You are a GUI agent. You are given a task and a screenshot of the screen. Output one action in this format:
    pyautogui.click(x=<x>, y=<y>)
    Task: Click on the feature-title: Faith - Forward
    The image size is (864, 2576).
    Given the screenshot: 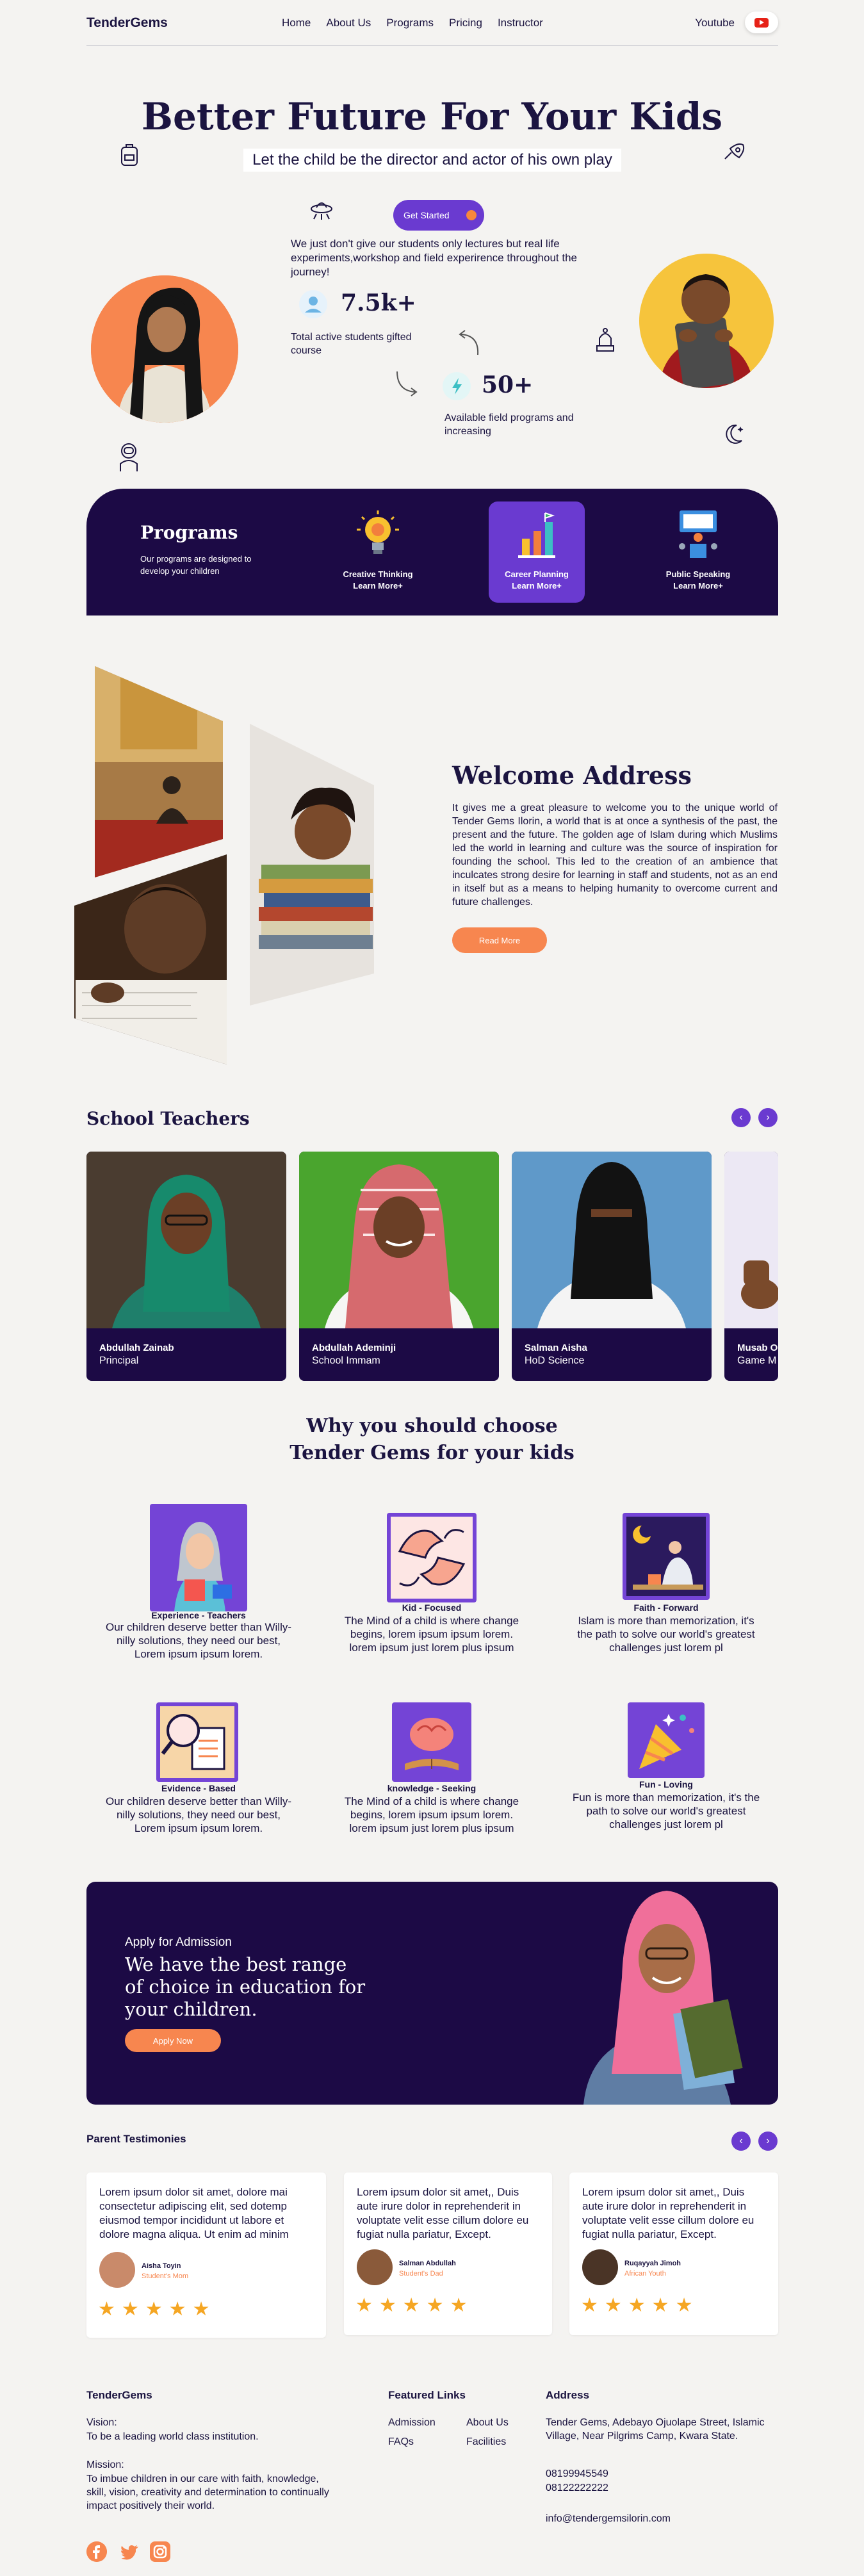 What is the action you would take?
    pyautogui.click(x=666, y=1607)
    